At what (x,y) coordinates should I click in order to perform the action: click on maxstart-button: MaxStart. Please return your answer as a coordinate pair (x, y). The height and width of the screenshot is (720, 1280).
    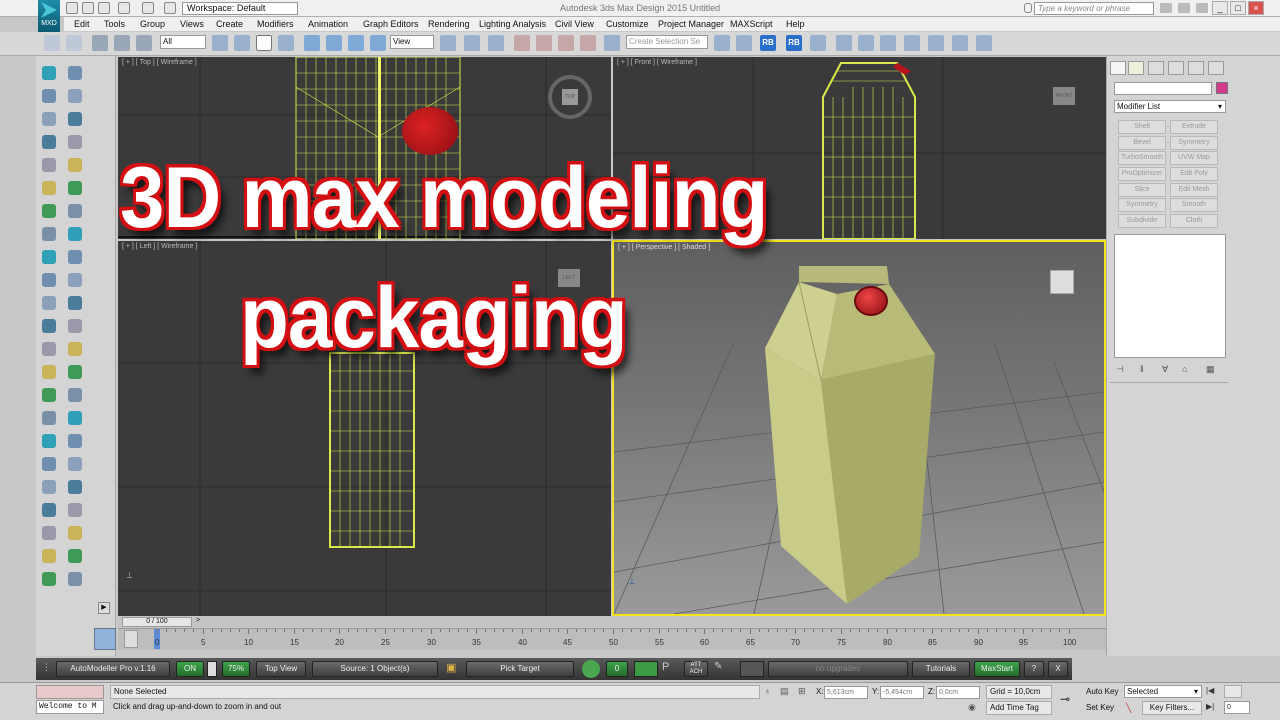
    Looking at the image, I should click on (997, 669).